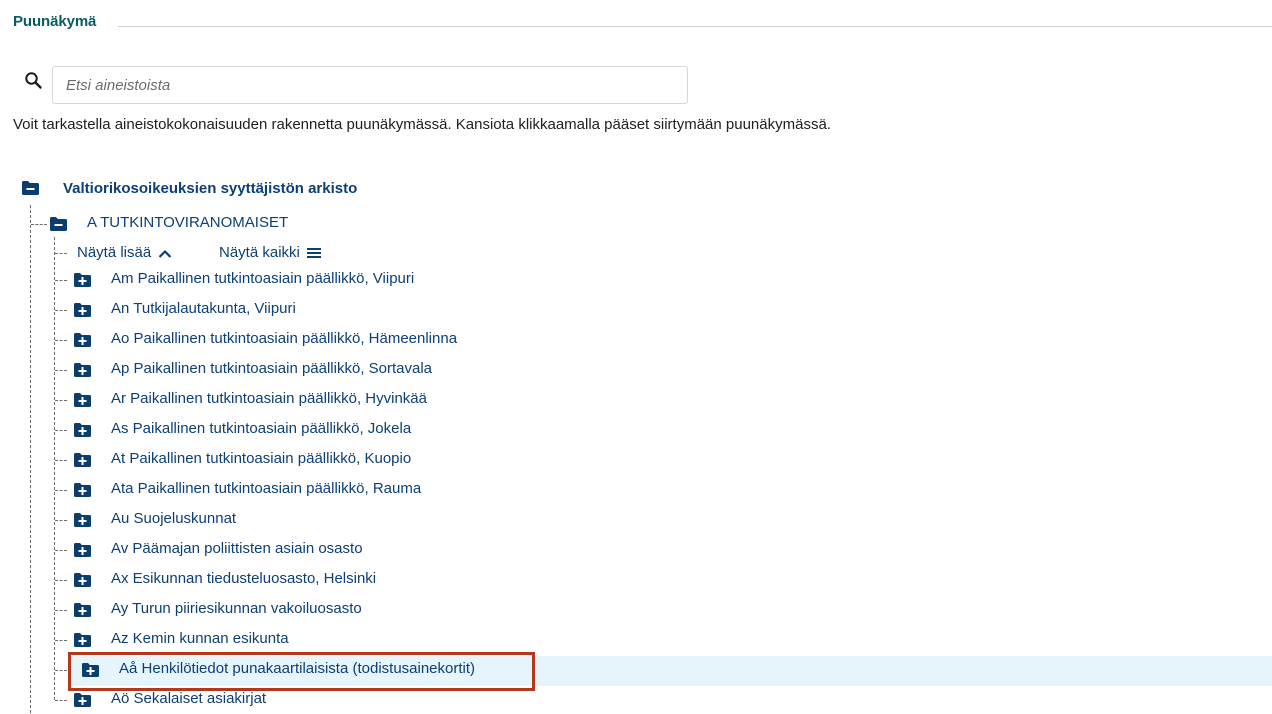 The width and height of the screenshot is (1272, 714). I want to click on show-all-button: Näytä kaikki, so click(270, 252).